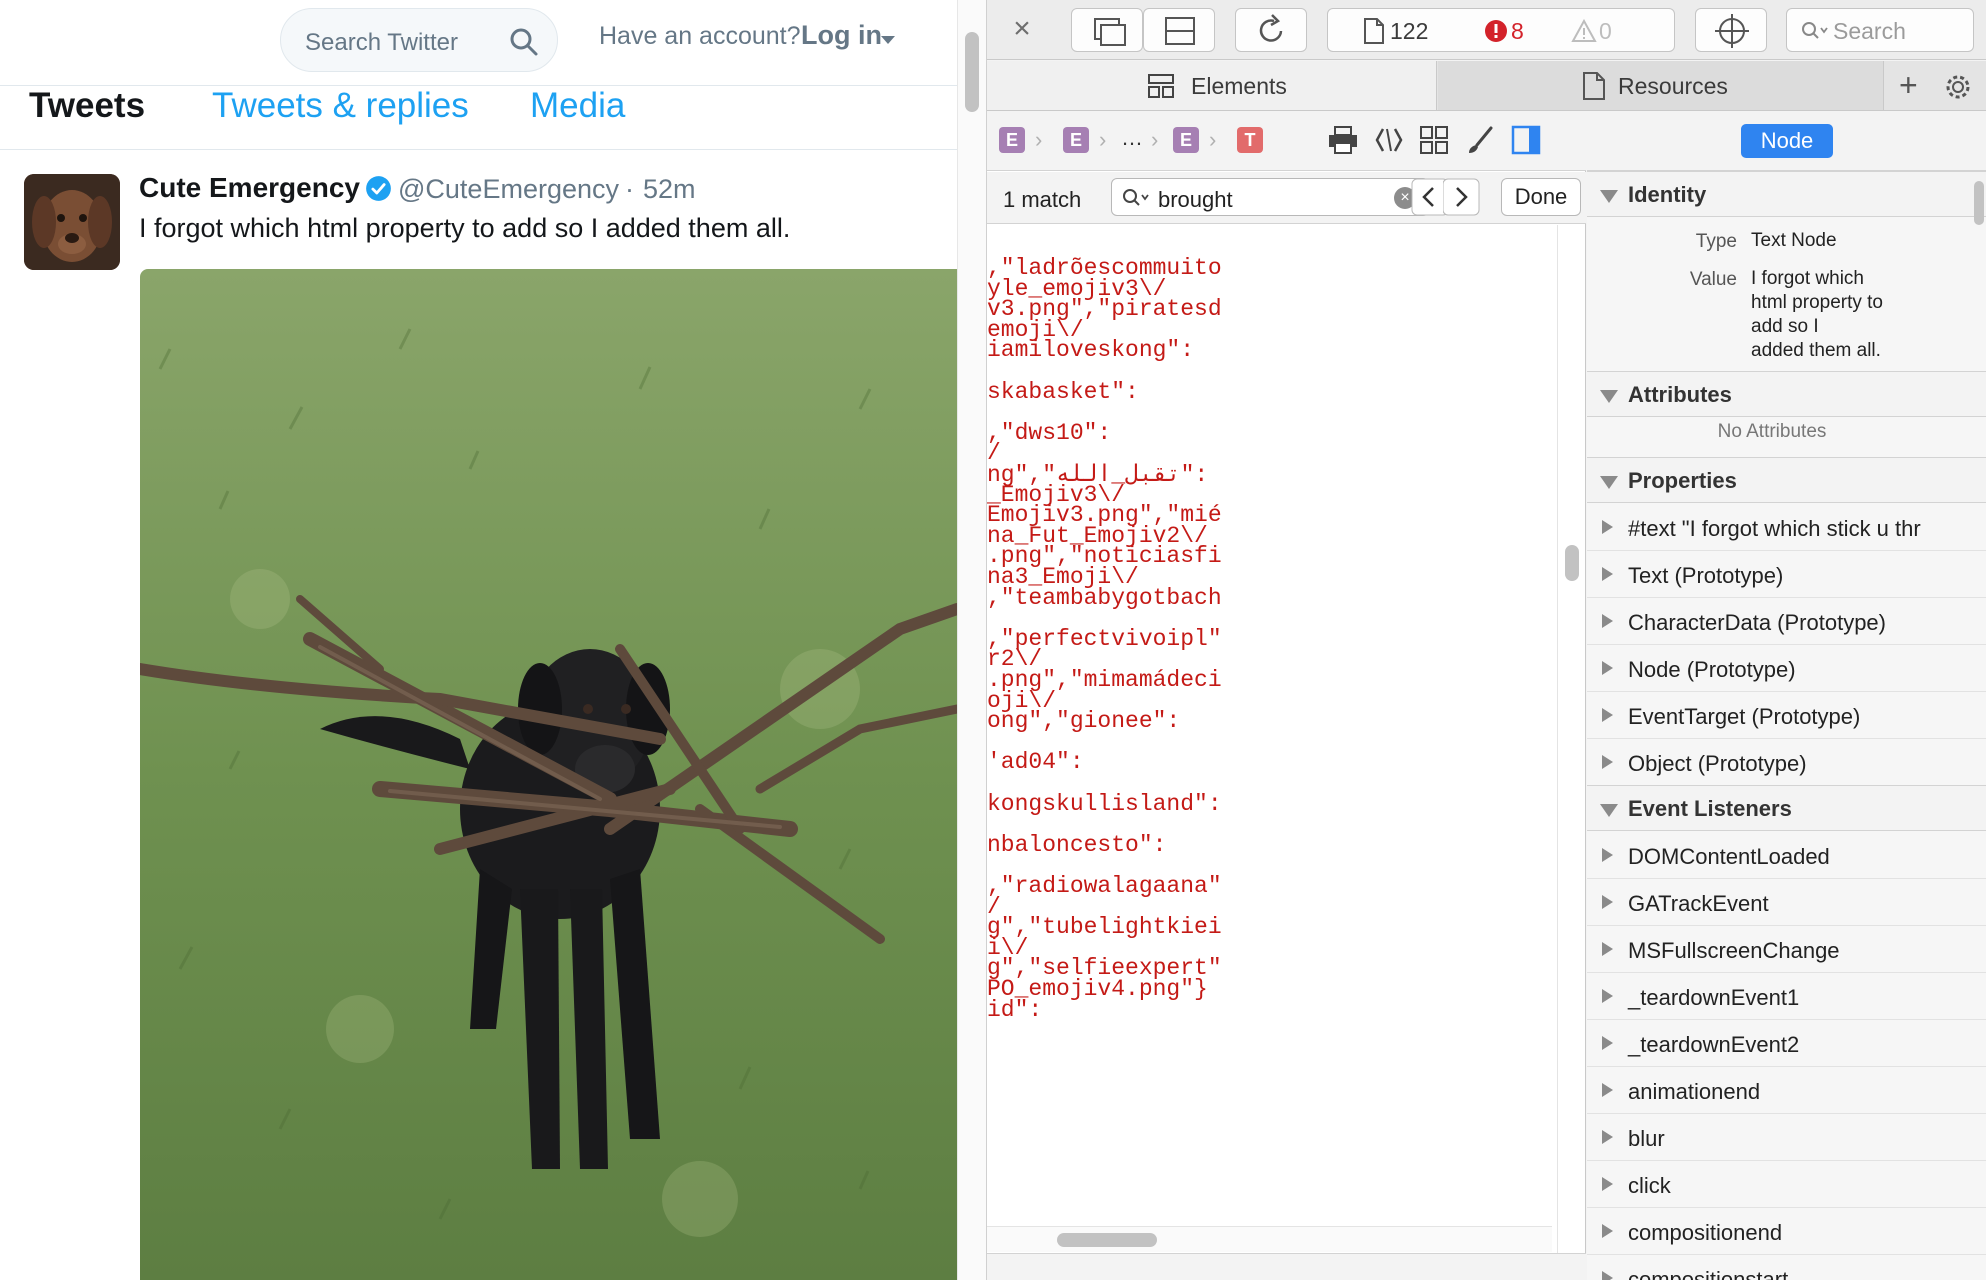 Image resolution: width=1986 pixels, height=1280 pixels. I want to click on event-listener-row: compositionend, so click(1786, 1231).